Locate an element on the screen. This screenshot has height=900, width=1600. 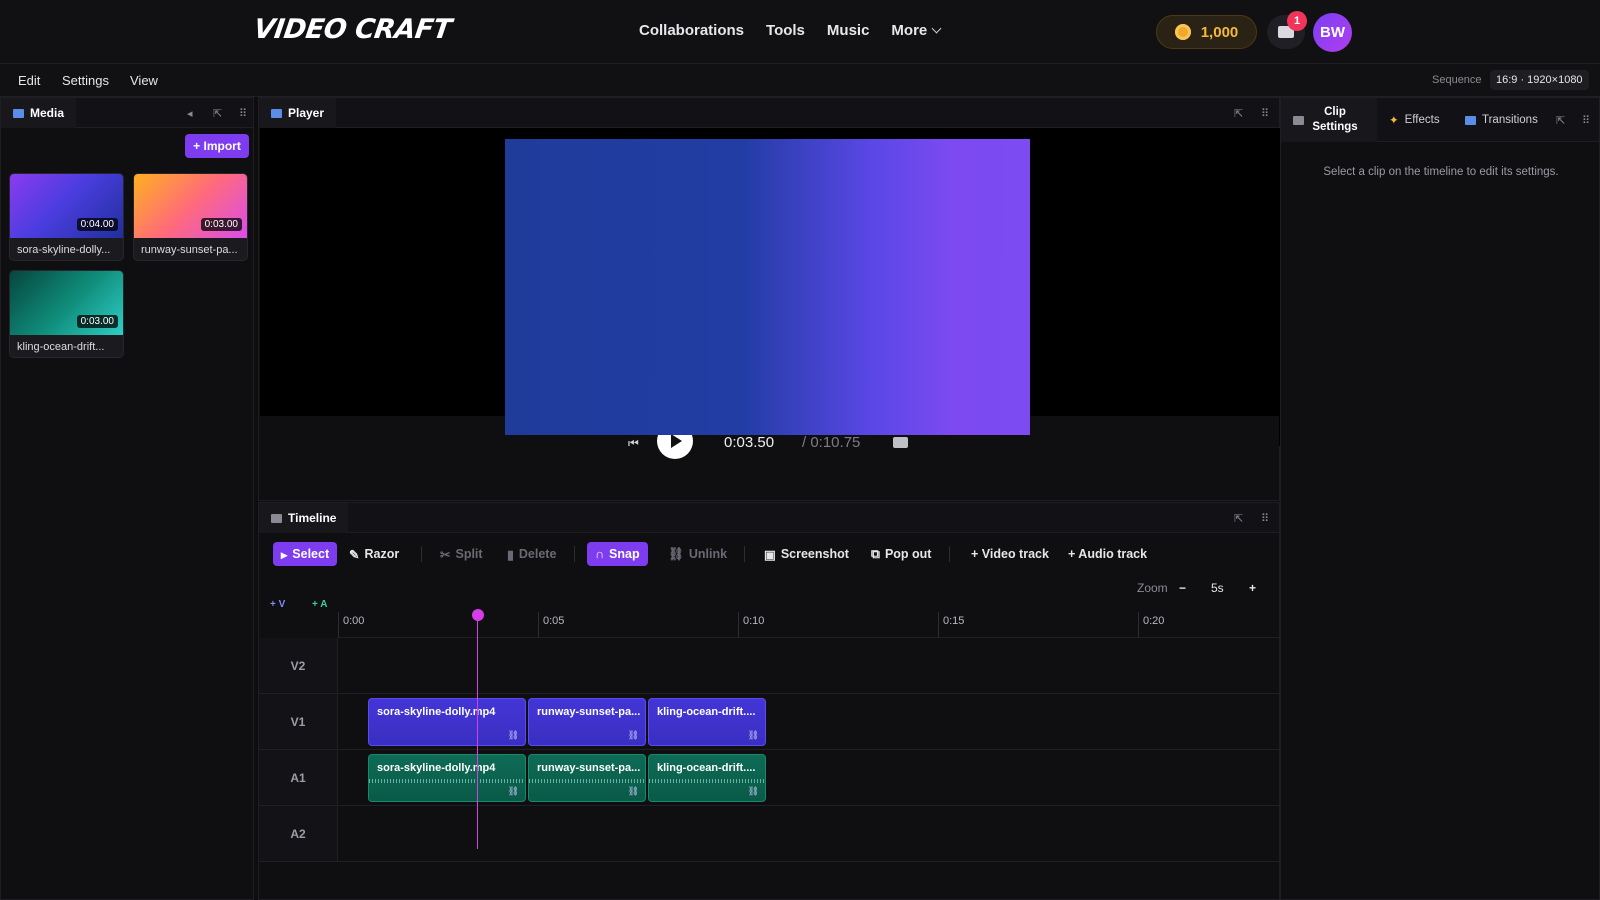
delete-label: Delete is located at coordinates (537, 554).